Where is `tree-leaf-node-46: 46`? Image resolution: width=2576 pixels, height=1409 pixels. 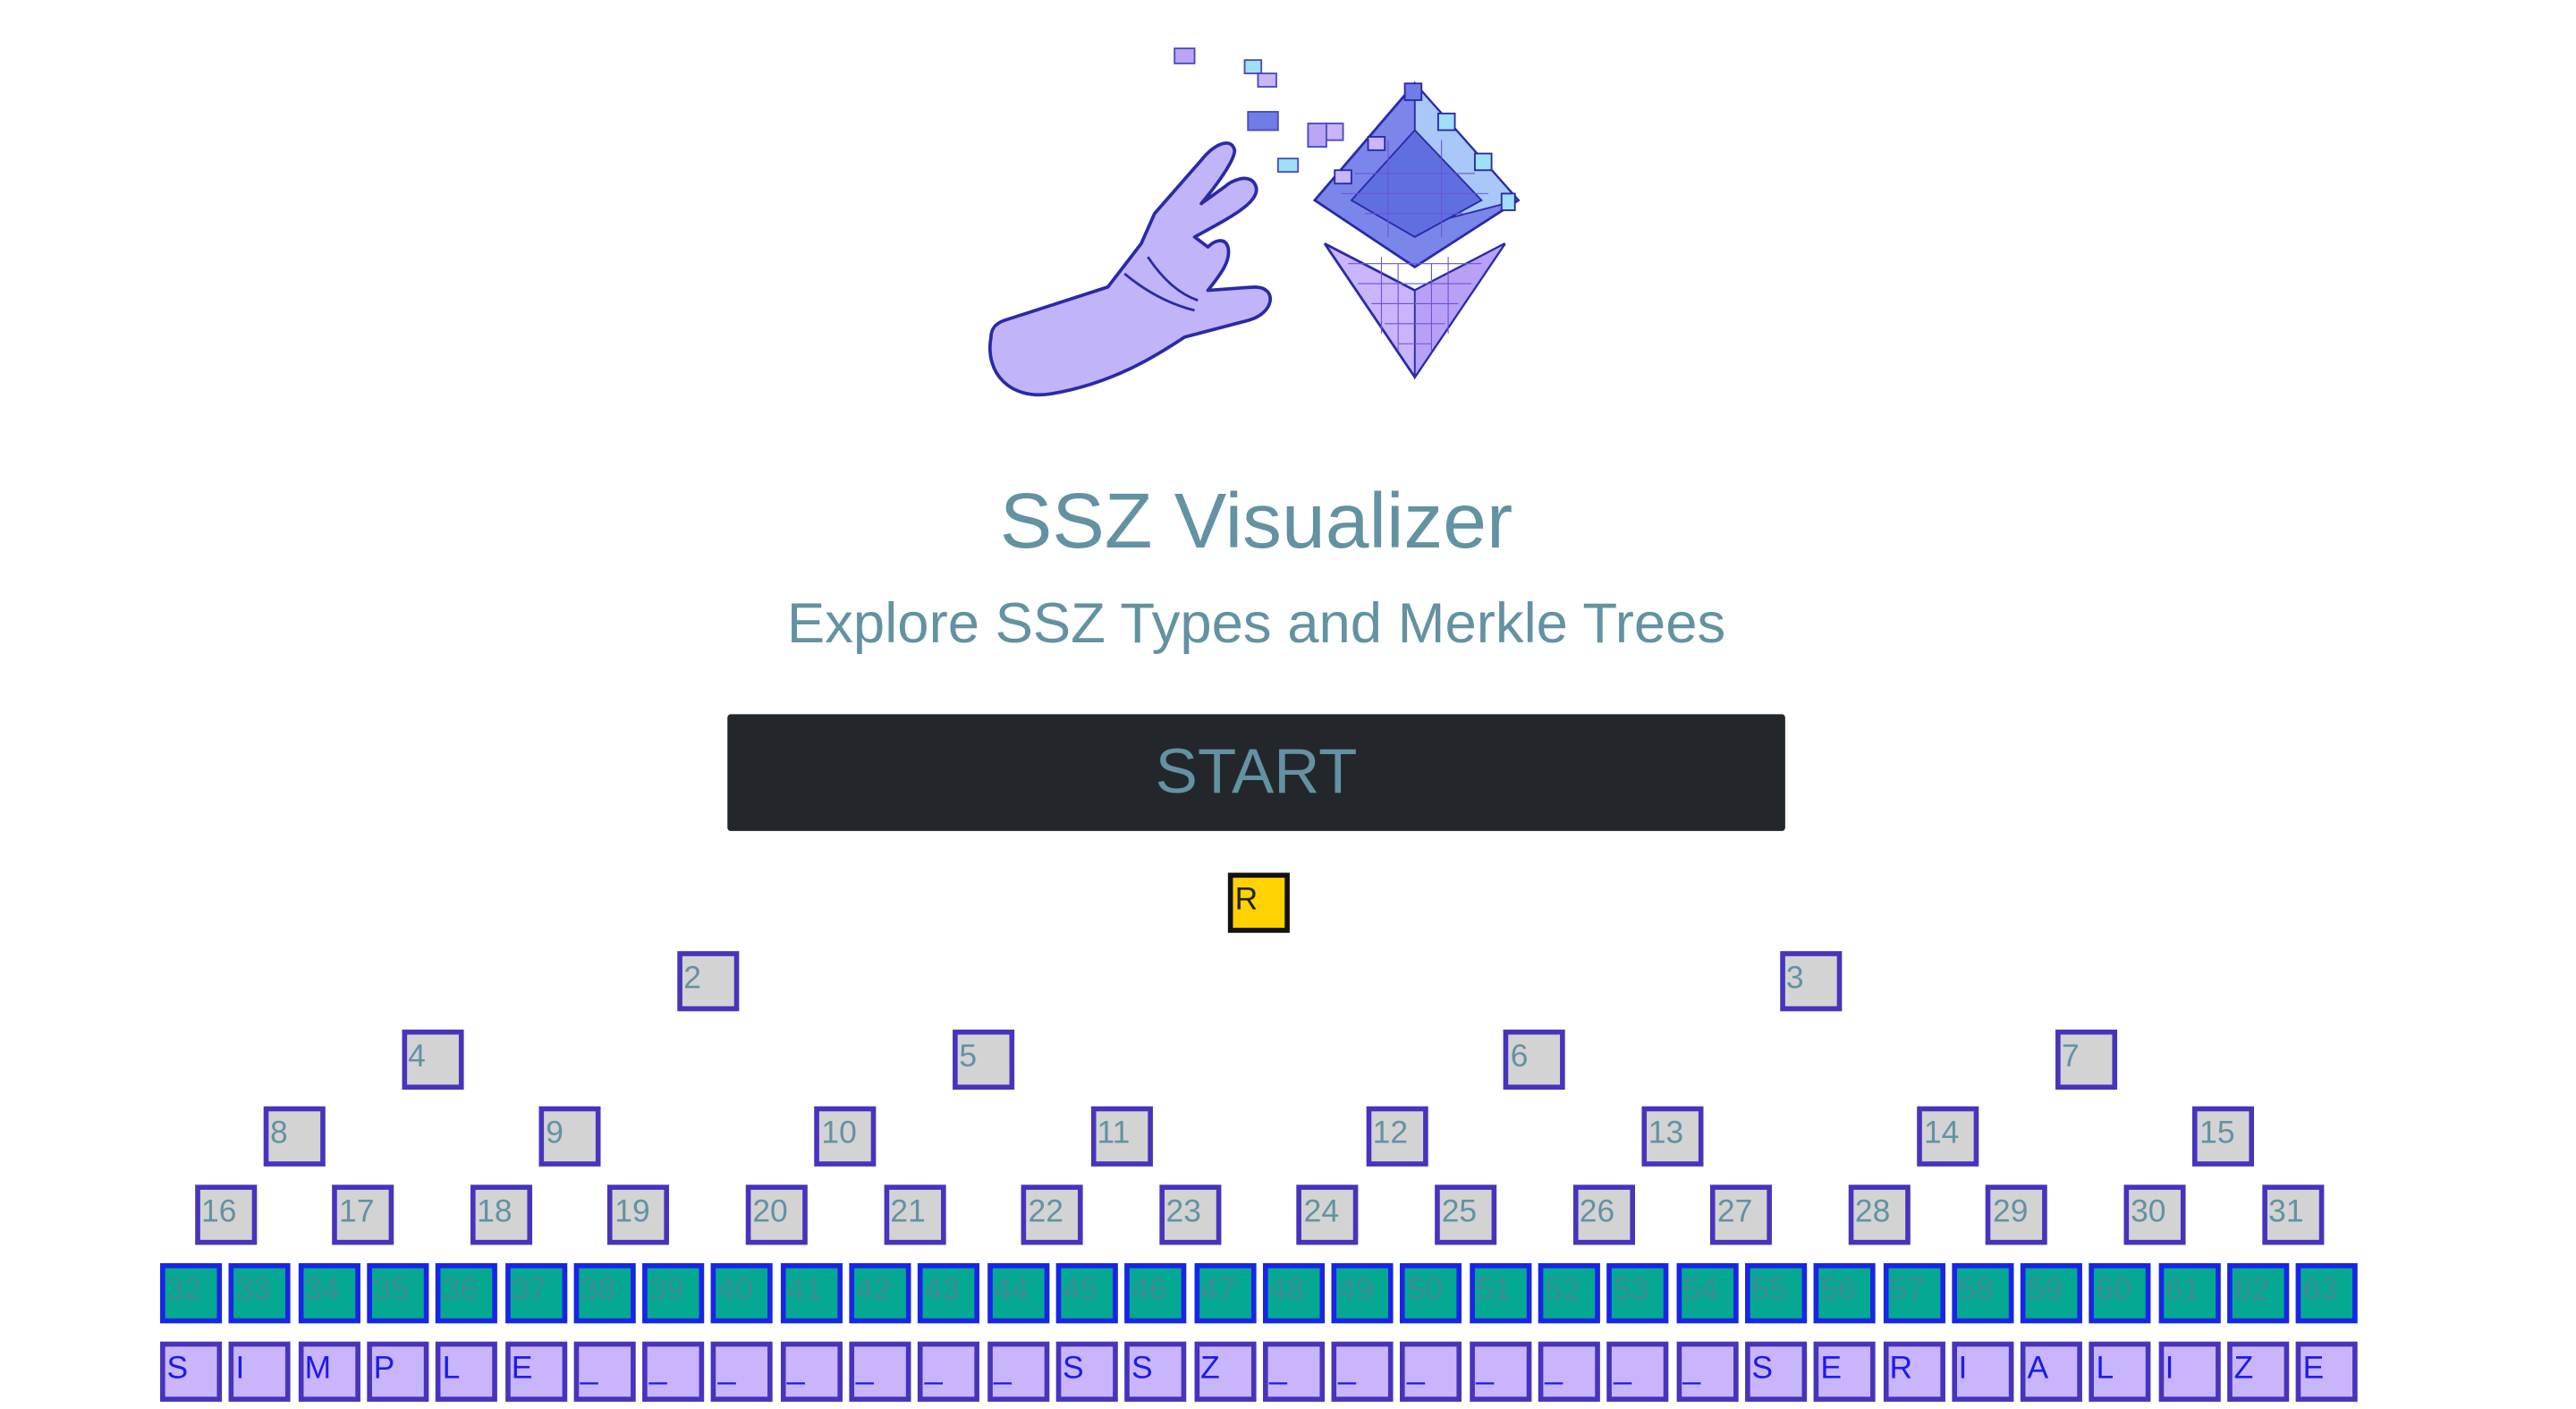 tree-leaf-node-46: 46 is located at coordinates (1155, 1293).